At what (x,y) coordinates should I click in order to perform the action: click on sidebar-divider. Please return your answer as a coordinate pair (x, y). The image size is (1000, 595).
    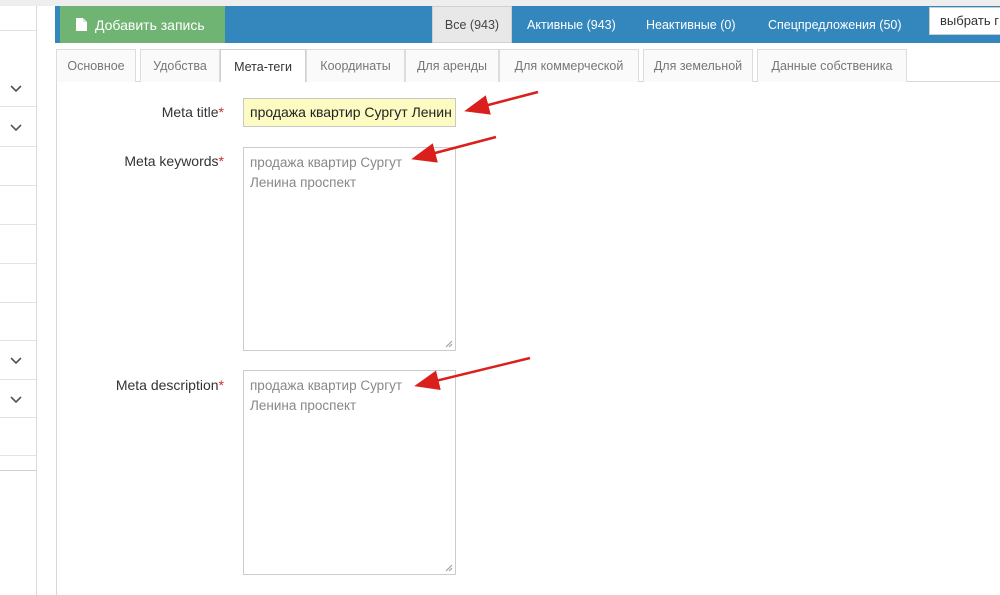
    Looking at the image, I should click on (18, 470).